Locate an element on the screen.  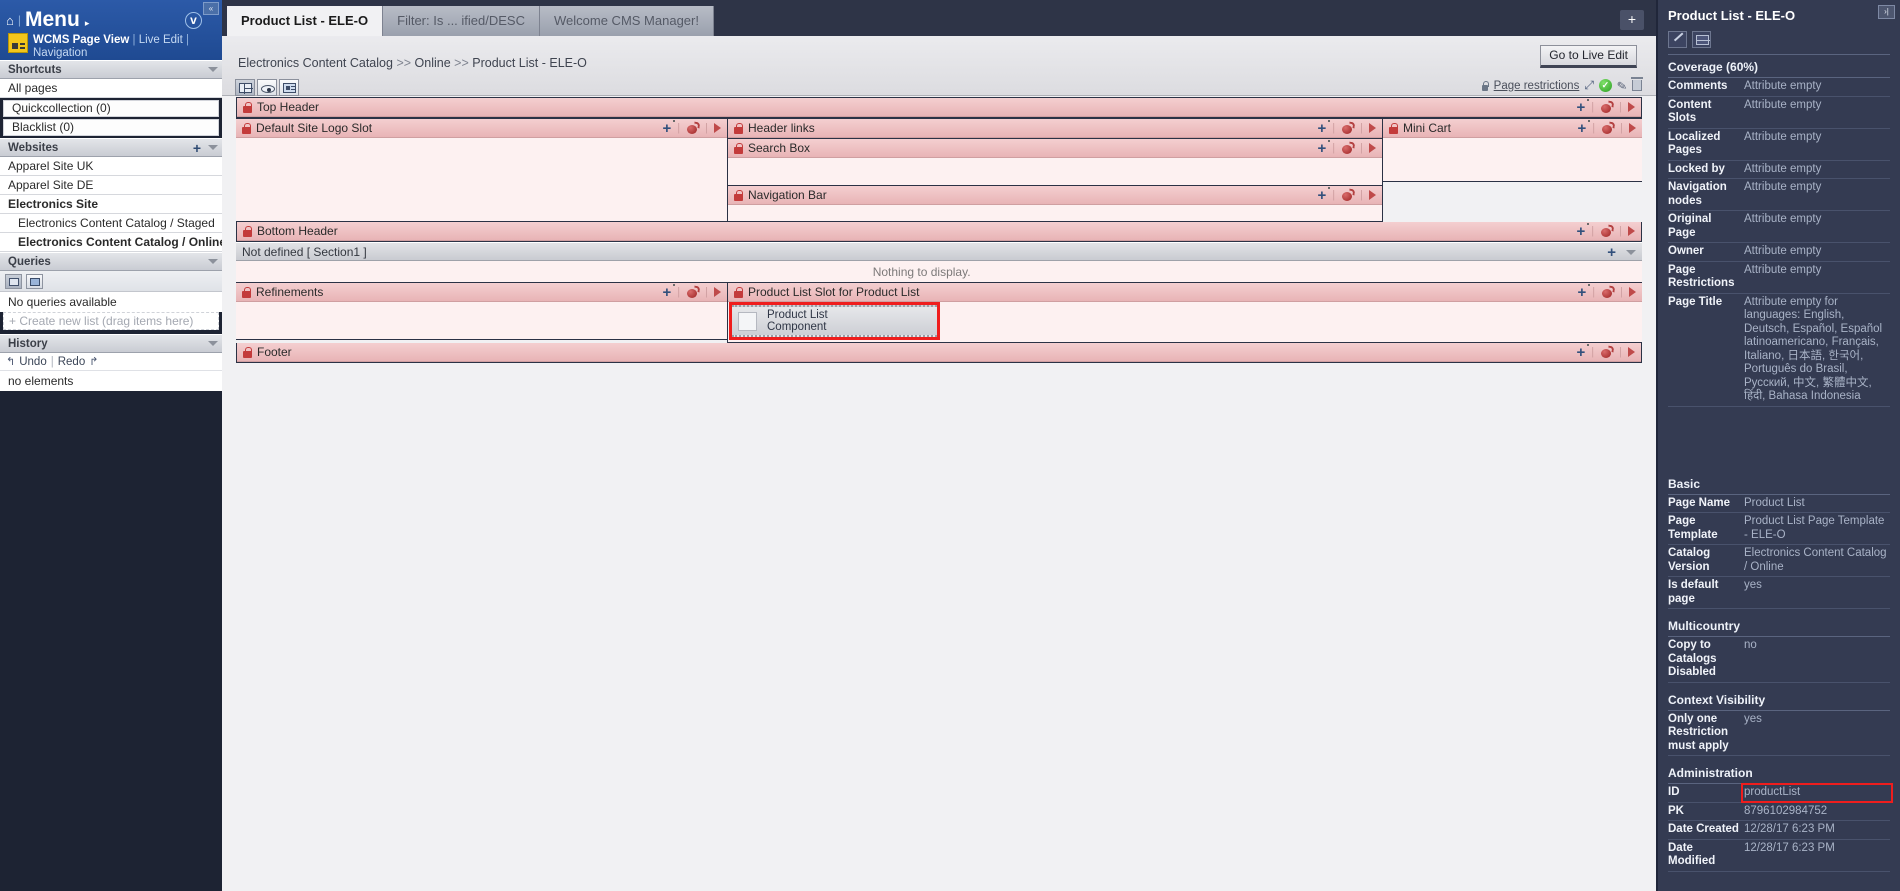
slot-header: Footer + | | is located at coordinates (939, 352).